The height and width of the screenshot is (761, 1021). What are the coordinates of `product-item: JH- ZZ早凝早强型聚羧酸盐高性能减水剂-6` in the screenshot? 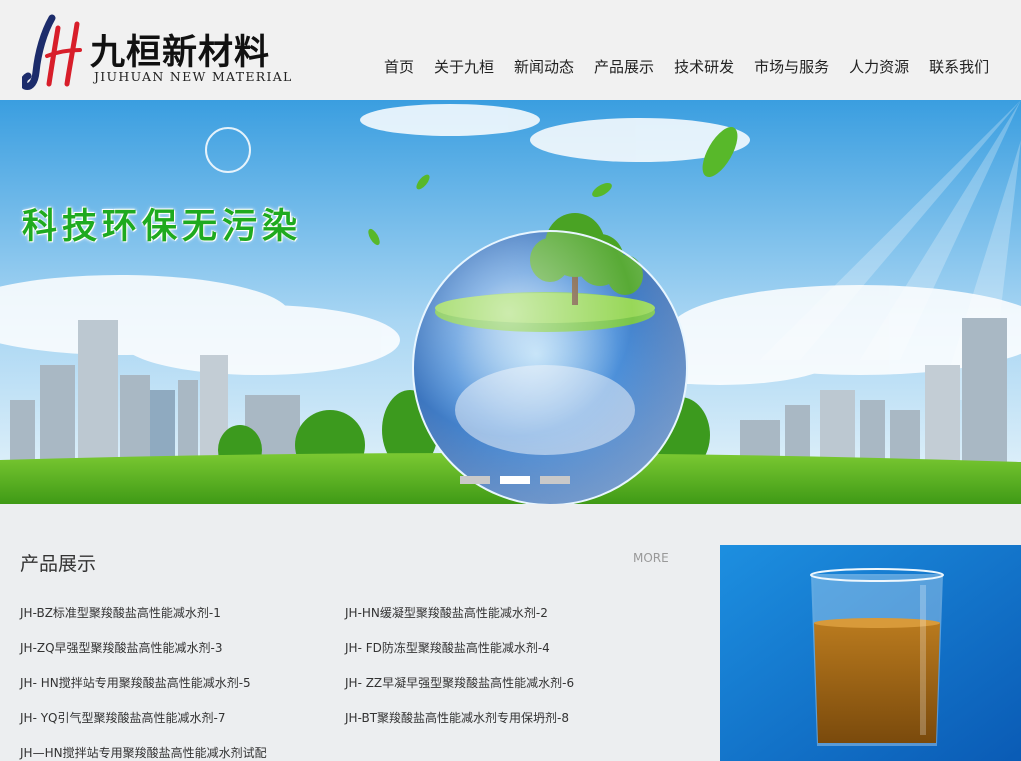 It's located at (459, 682).